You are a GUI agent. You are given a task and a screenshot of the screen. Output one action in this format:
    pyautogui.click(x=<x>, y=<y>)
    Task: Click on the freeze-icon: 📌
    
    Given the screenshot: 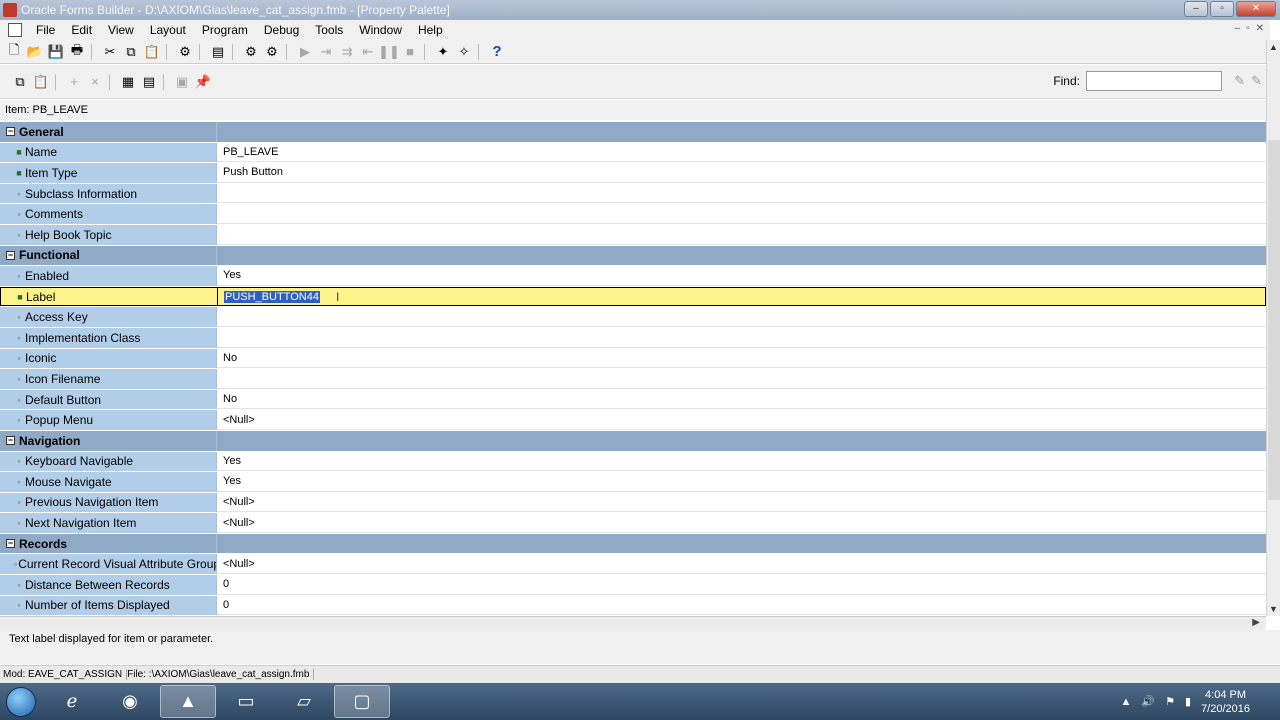 What is the action you would take?
    pyautogui.click(x=203, y=82)
    